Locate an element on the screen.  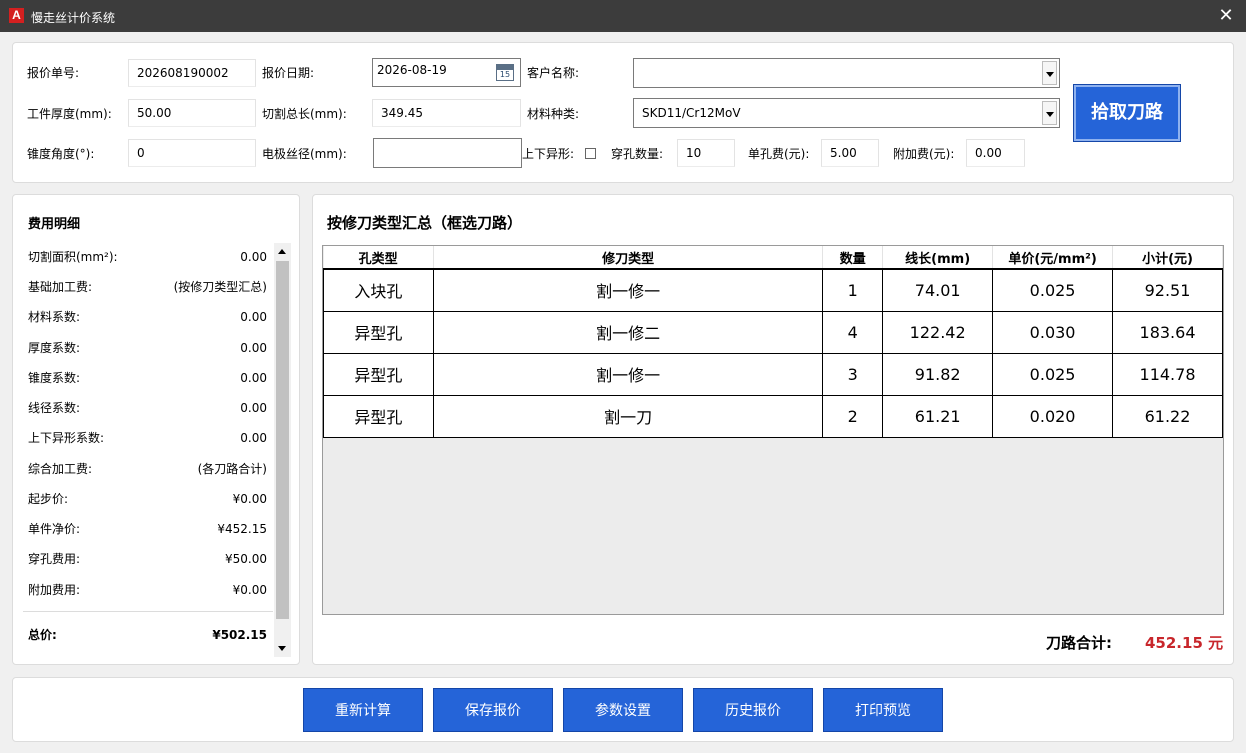
table-cell: 2 is located at coordinates (853, 416).